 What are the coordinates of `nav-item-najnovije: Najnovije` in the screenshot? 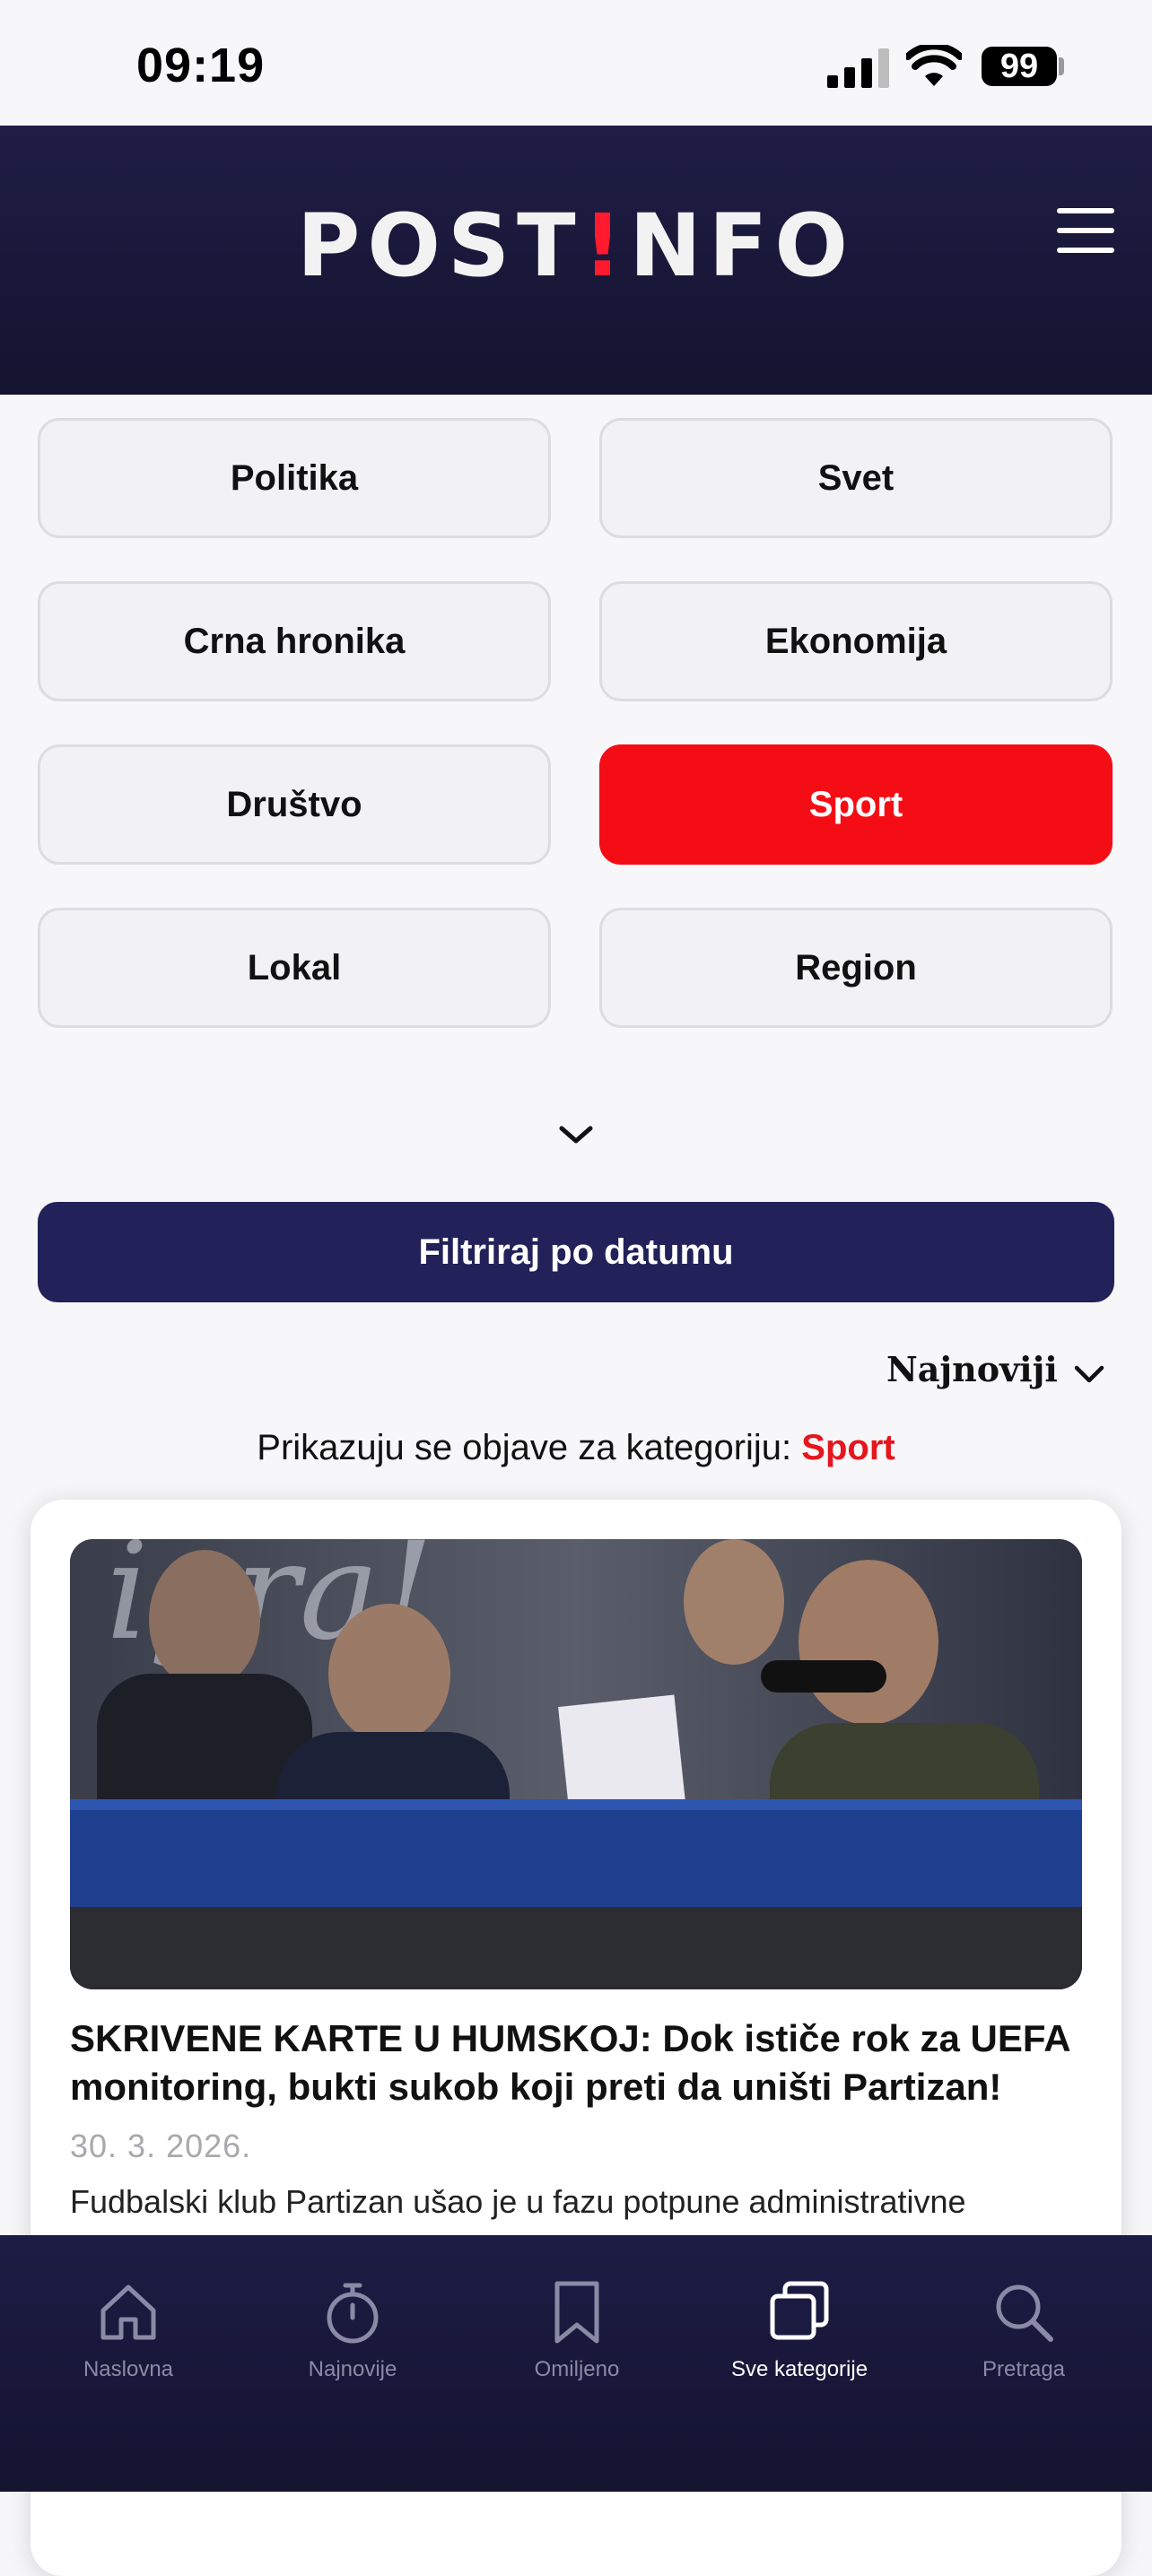 It's located at (352, 2330).